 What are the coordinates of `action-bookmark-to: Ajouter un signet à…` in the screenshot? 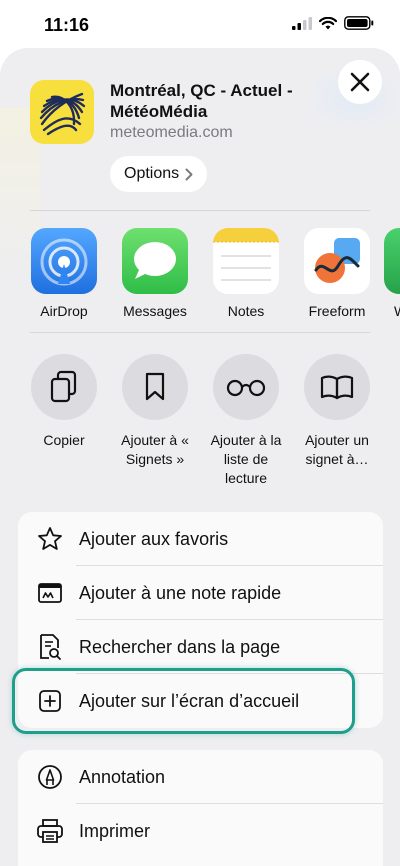 It's located at (337, 411).